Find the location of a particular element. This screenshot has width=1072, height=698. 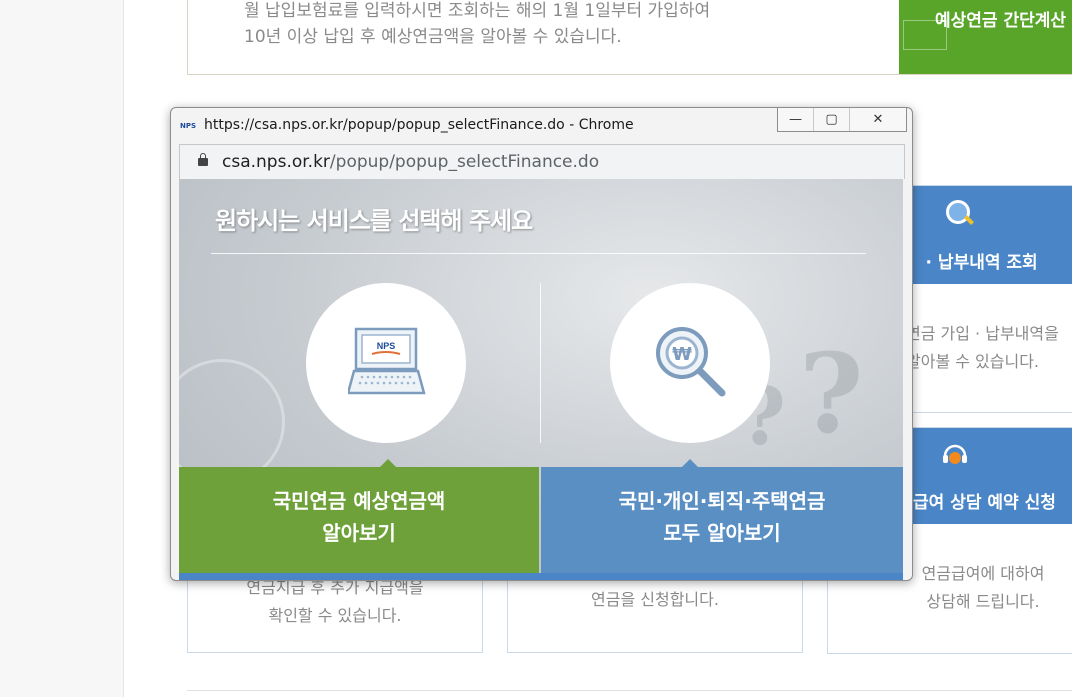

search-circle: ₩ is located at coordinates (690, 363).